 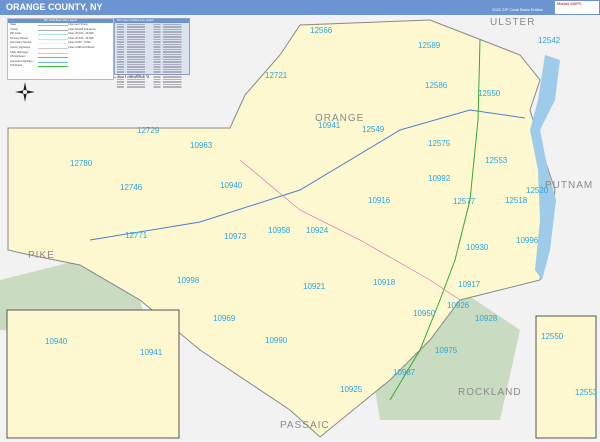 I want to click on legend-item-label: Toll Roads, so click(x=16, y=66).